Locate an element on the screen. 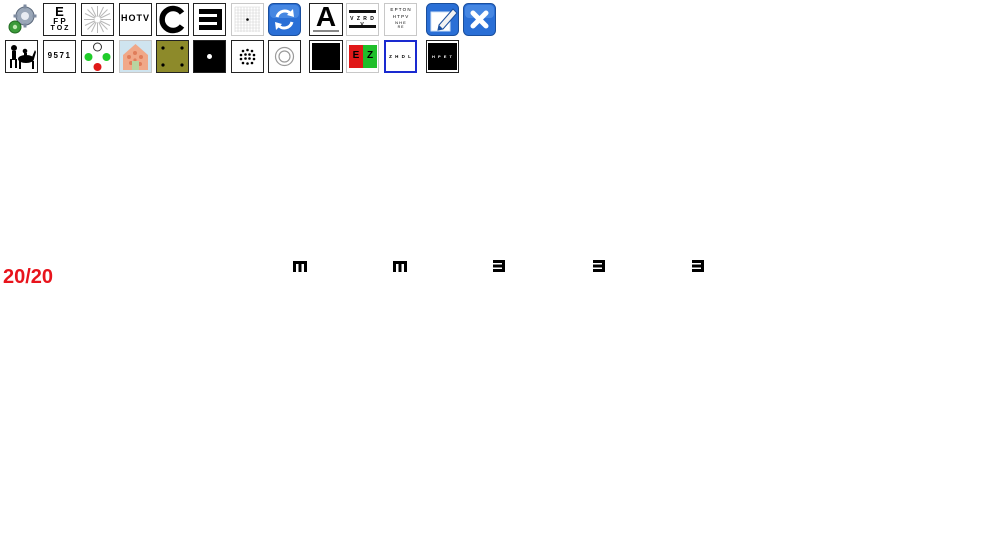 The image size is (1000, 533). pediatric-figures-button is located at coordinates (21, 56).